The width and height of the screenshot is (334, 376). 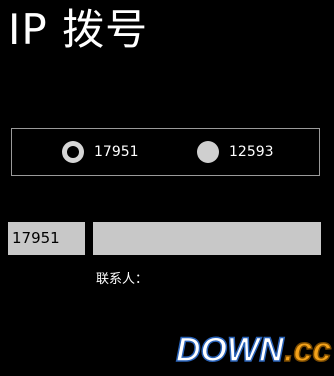 I want to click on page-title: IP 拨号, so click(x=78, y=29).